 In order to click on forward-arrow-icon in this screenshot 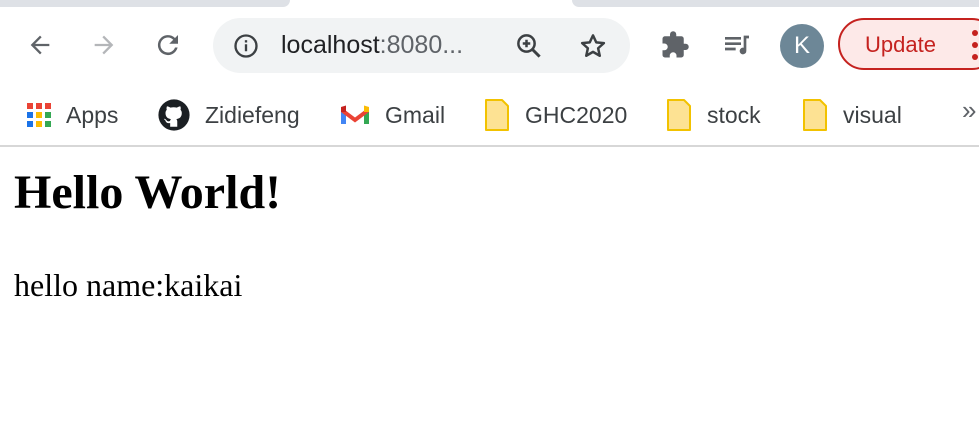, I will do `click(104, 45)`.